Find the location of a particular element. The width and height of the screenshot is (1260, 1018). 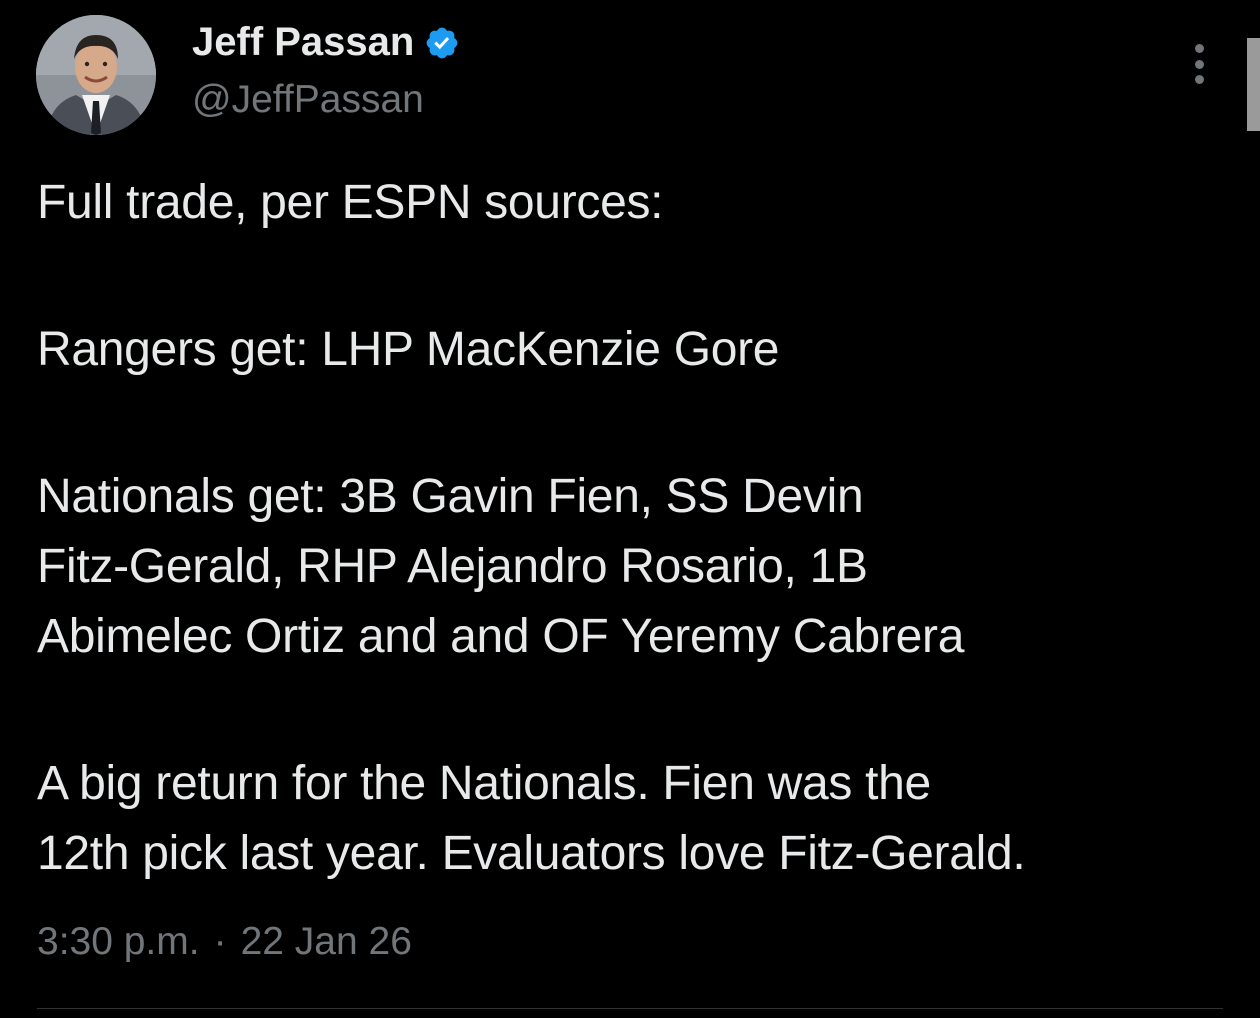

avatar-photo is located at coordinates (96, 75).